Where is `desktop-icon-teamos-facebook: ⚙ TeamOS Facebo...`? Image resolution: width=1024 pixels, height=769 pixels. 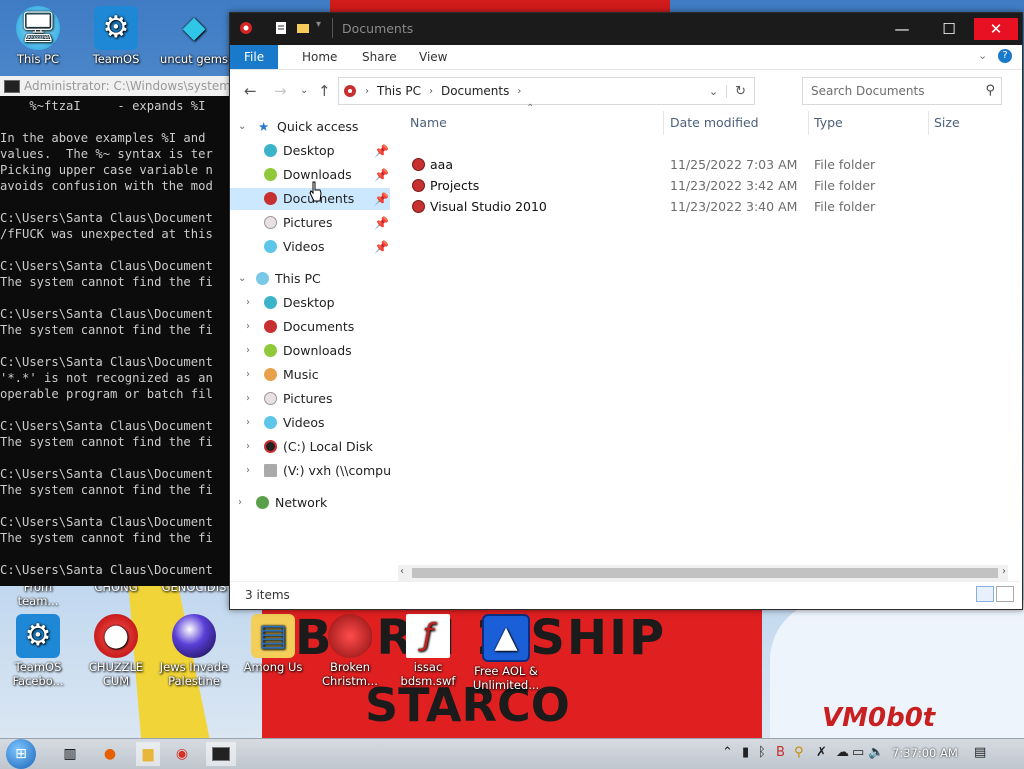
desktop-icon-teamos-facebook: ⚙ TeamOS Facebo... is located at coordinates (38, 651).